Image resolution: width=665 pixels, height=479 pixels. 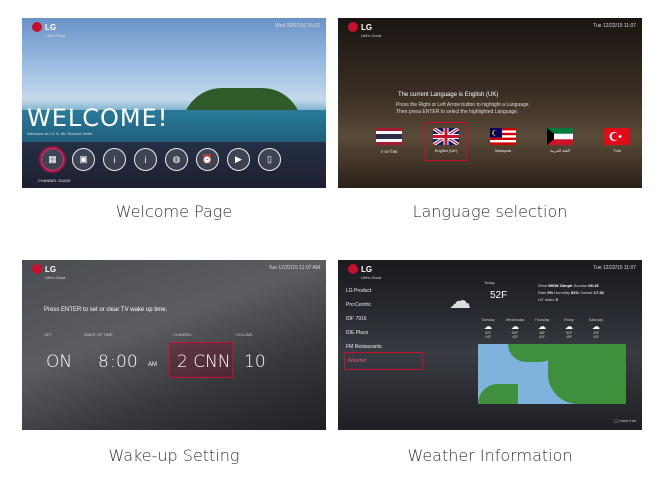 I want to click on language-malay: Malaysia, so click(x=503, y=141).